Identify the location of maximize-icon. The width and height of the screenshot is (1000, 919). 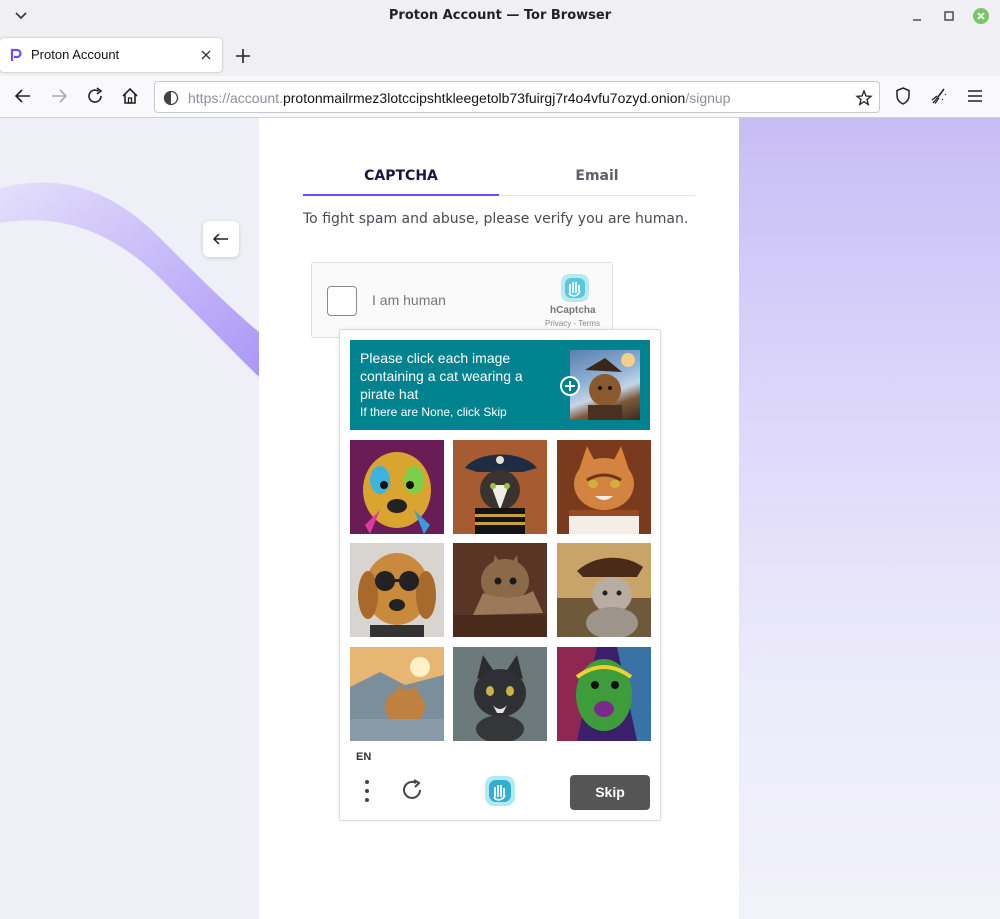
(949, 16).